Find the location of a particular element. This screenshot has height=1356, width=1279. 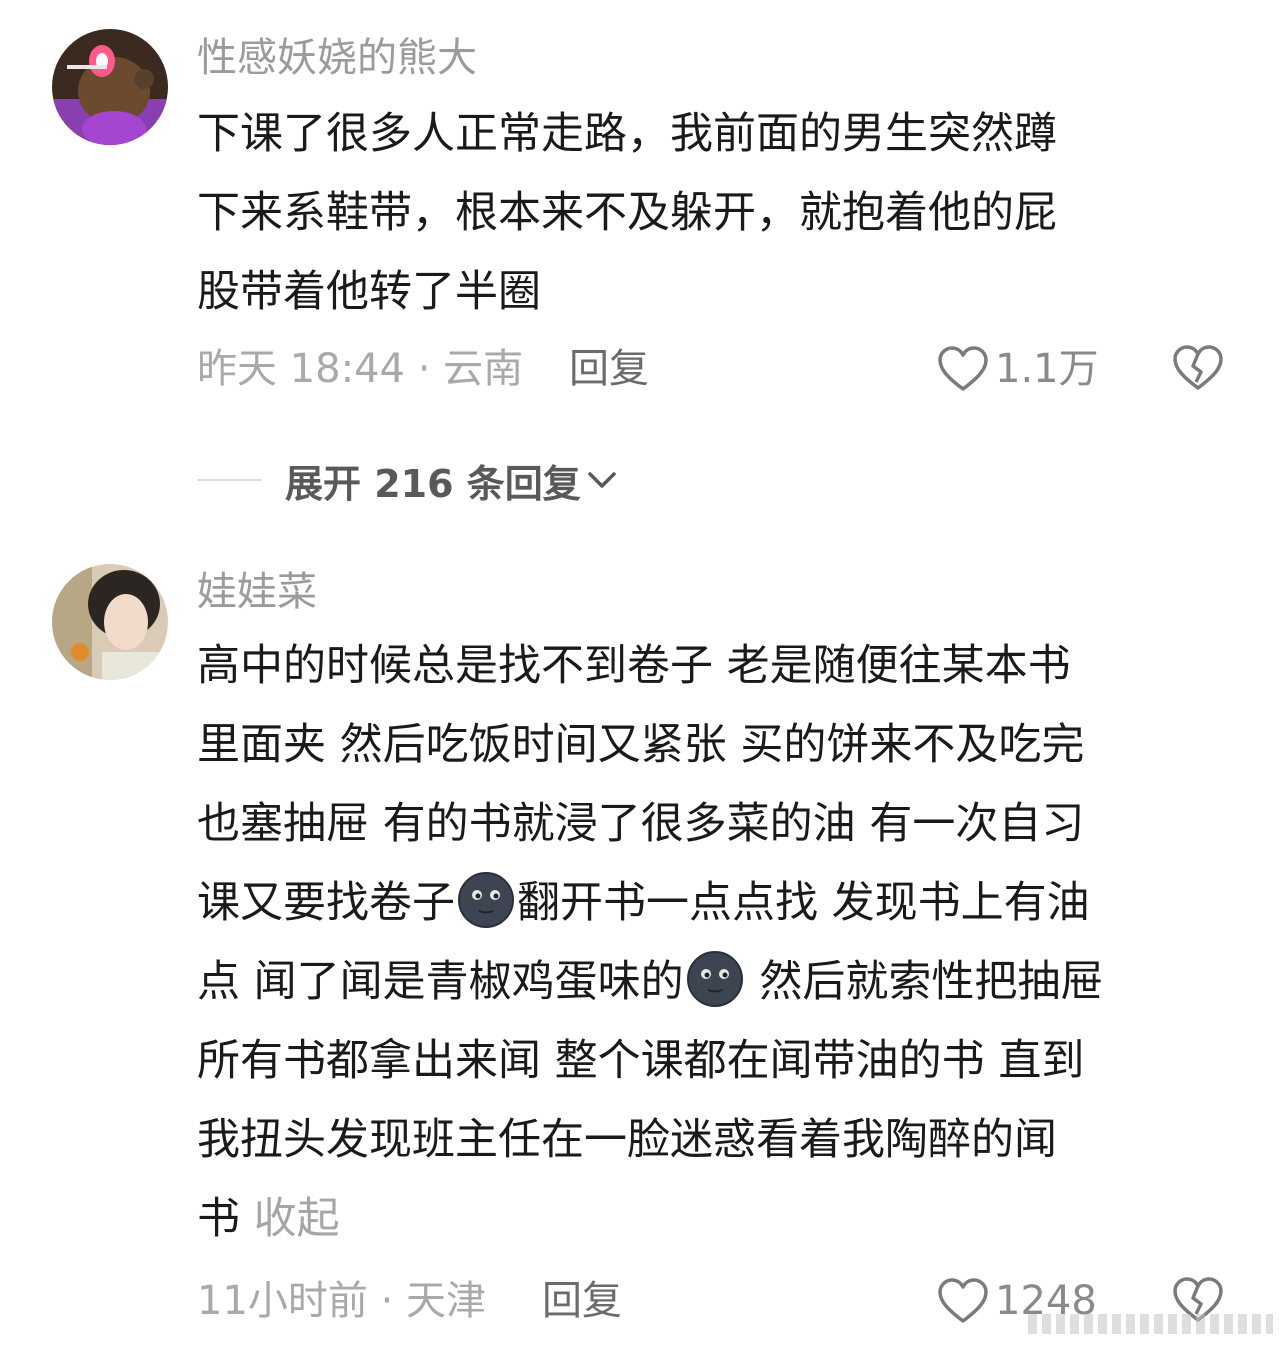

comment-line: 下课了很多人正常走路，我前面的男生突然蹲 is located at coordinates (627, 134).